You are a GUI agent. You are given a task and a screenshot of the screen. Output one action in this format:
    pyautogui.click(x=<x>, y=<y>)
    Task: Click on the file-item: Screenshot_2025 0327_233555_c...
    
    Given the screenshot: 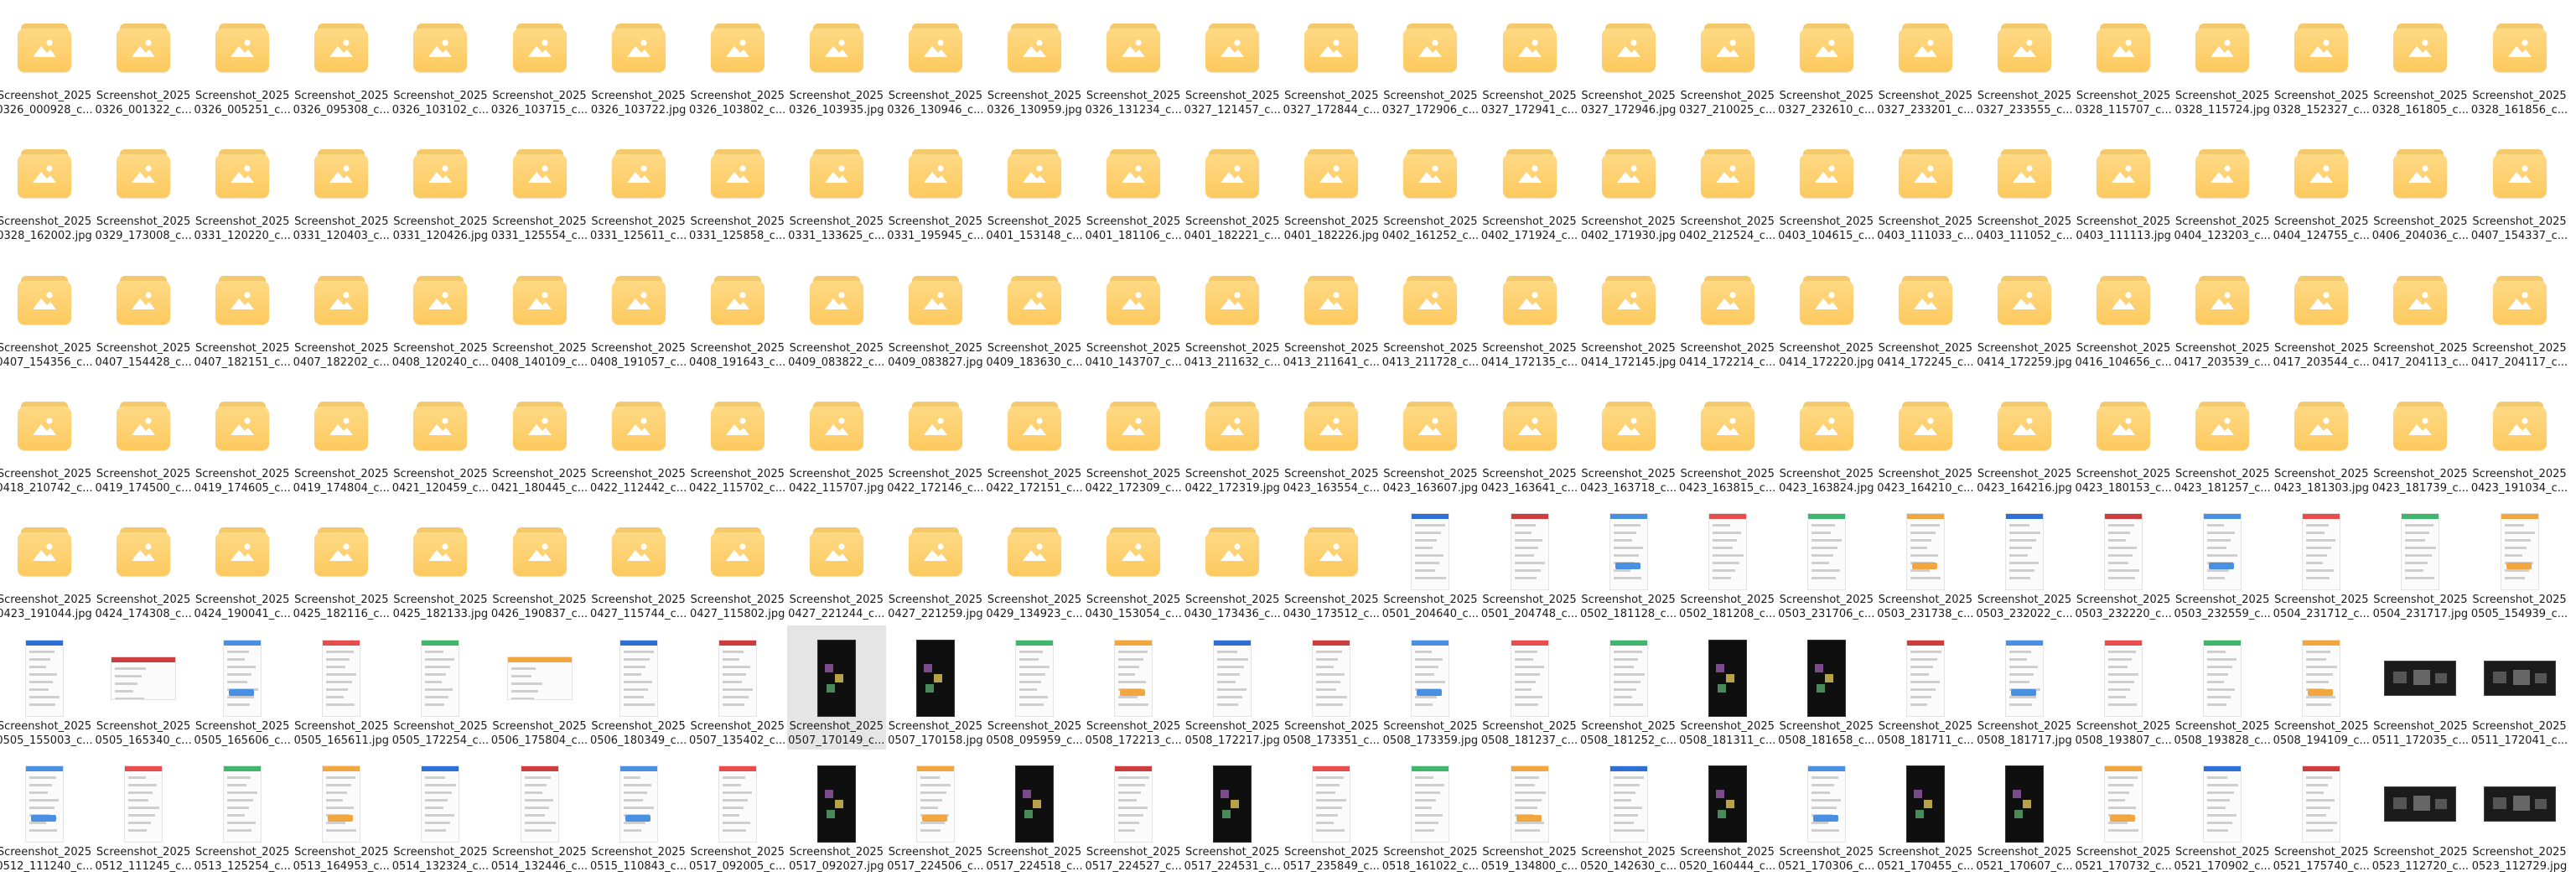 What is the action you would take?
    pyautogui.click(x=2024, y=59)
    